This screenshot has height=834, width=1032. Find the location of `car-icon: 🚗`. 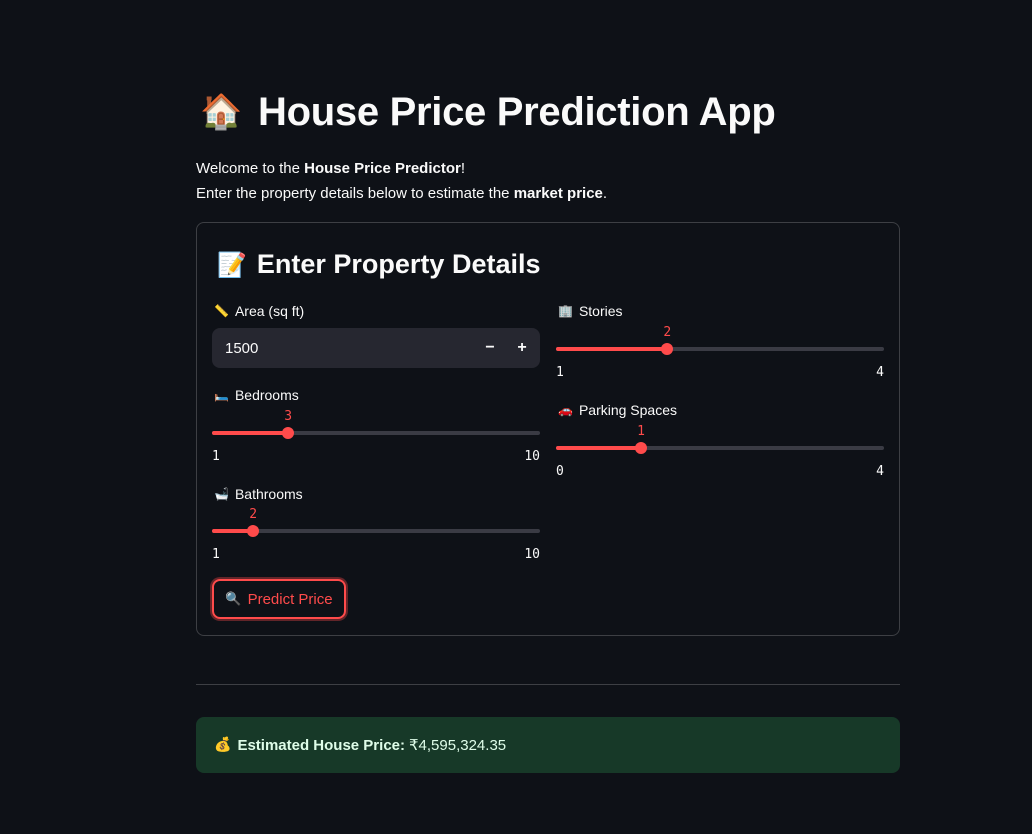

car-icon: 🚗 is located at coordinates (565, 410).